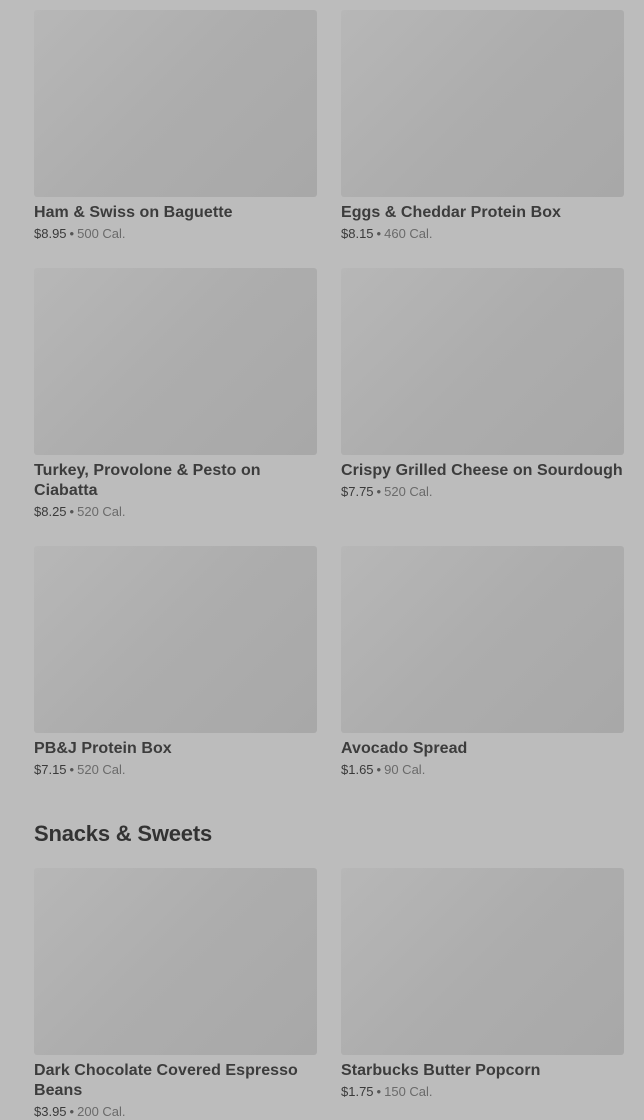 The height and width of the screenshot is (1120, 644). Describe the element at coordinates (101, 233) in the screenshot. I see `menu-item-calories: 500 Cal.` at that location.